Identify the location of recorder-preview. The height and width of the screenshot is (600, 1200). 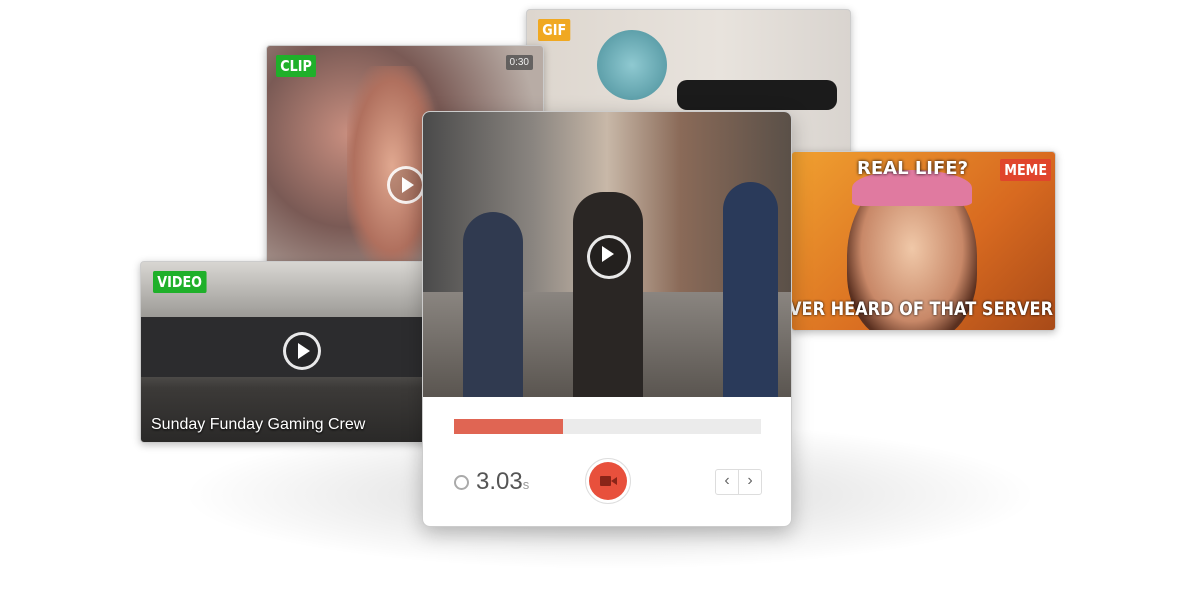
(607, 254).